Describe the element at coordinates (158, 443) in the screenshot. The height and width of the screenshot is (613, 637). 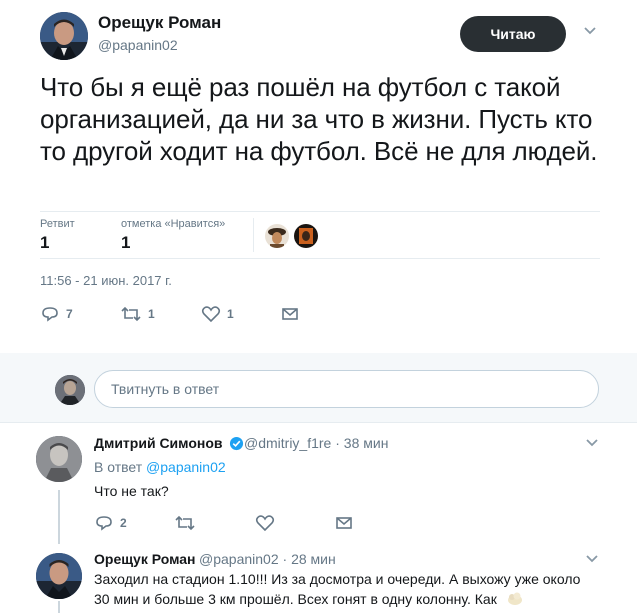
I see `reply-author-name: Дмитрий Симонов` at that location.